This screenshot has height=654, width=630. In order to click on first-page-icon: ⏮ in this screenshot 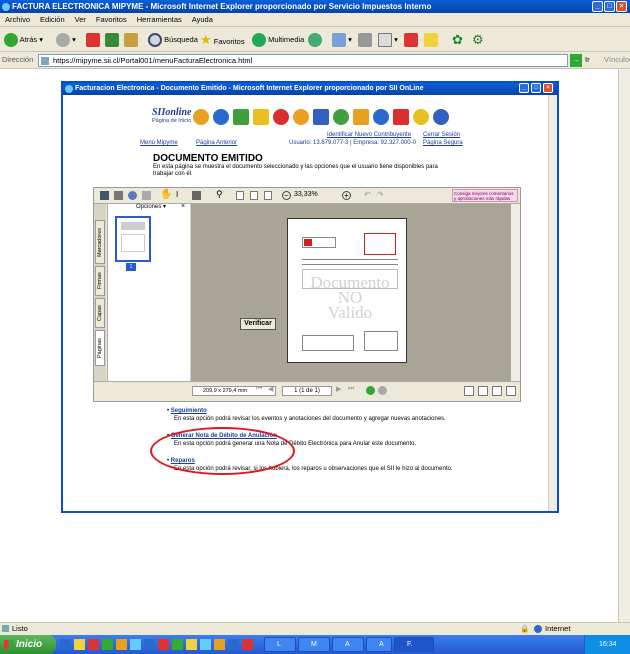, I will do `click(259, 389)`.